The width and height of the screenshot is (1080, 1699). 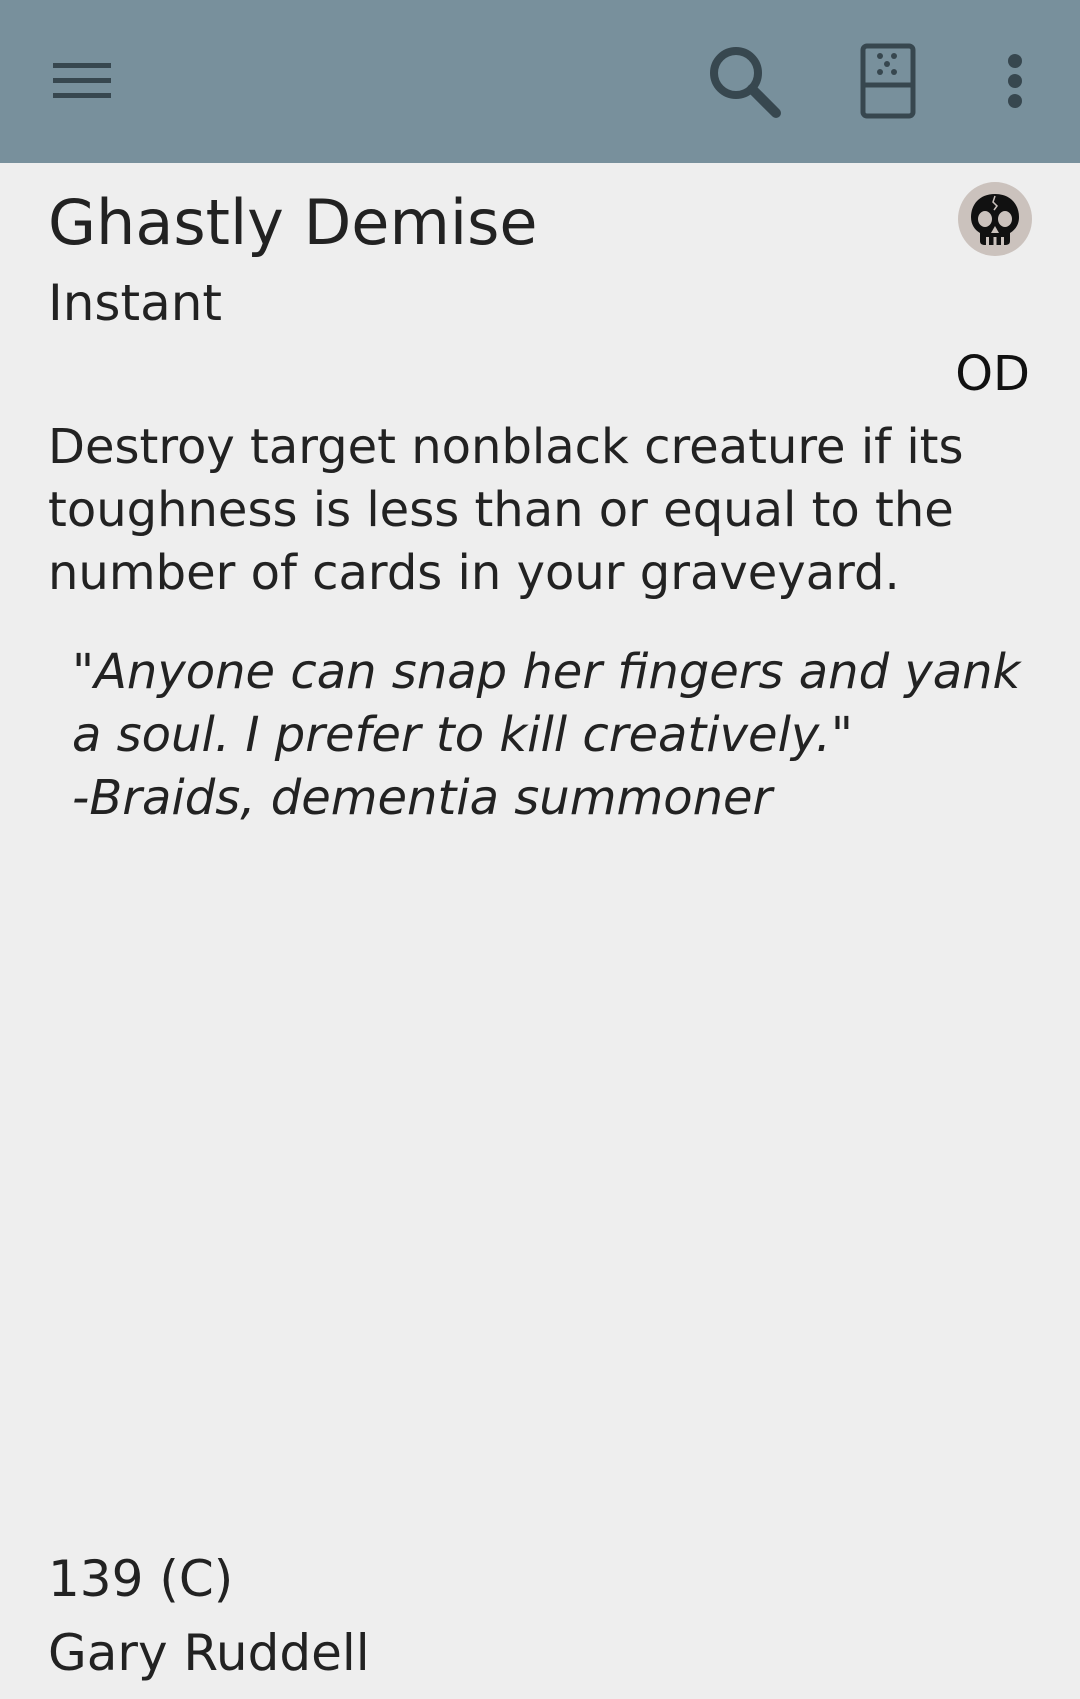 What do you see at coordinates (422, 798) in the screenshot?
I see `flavor-line: -Braids, dementia summoner` at bounding box center [422, 798].